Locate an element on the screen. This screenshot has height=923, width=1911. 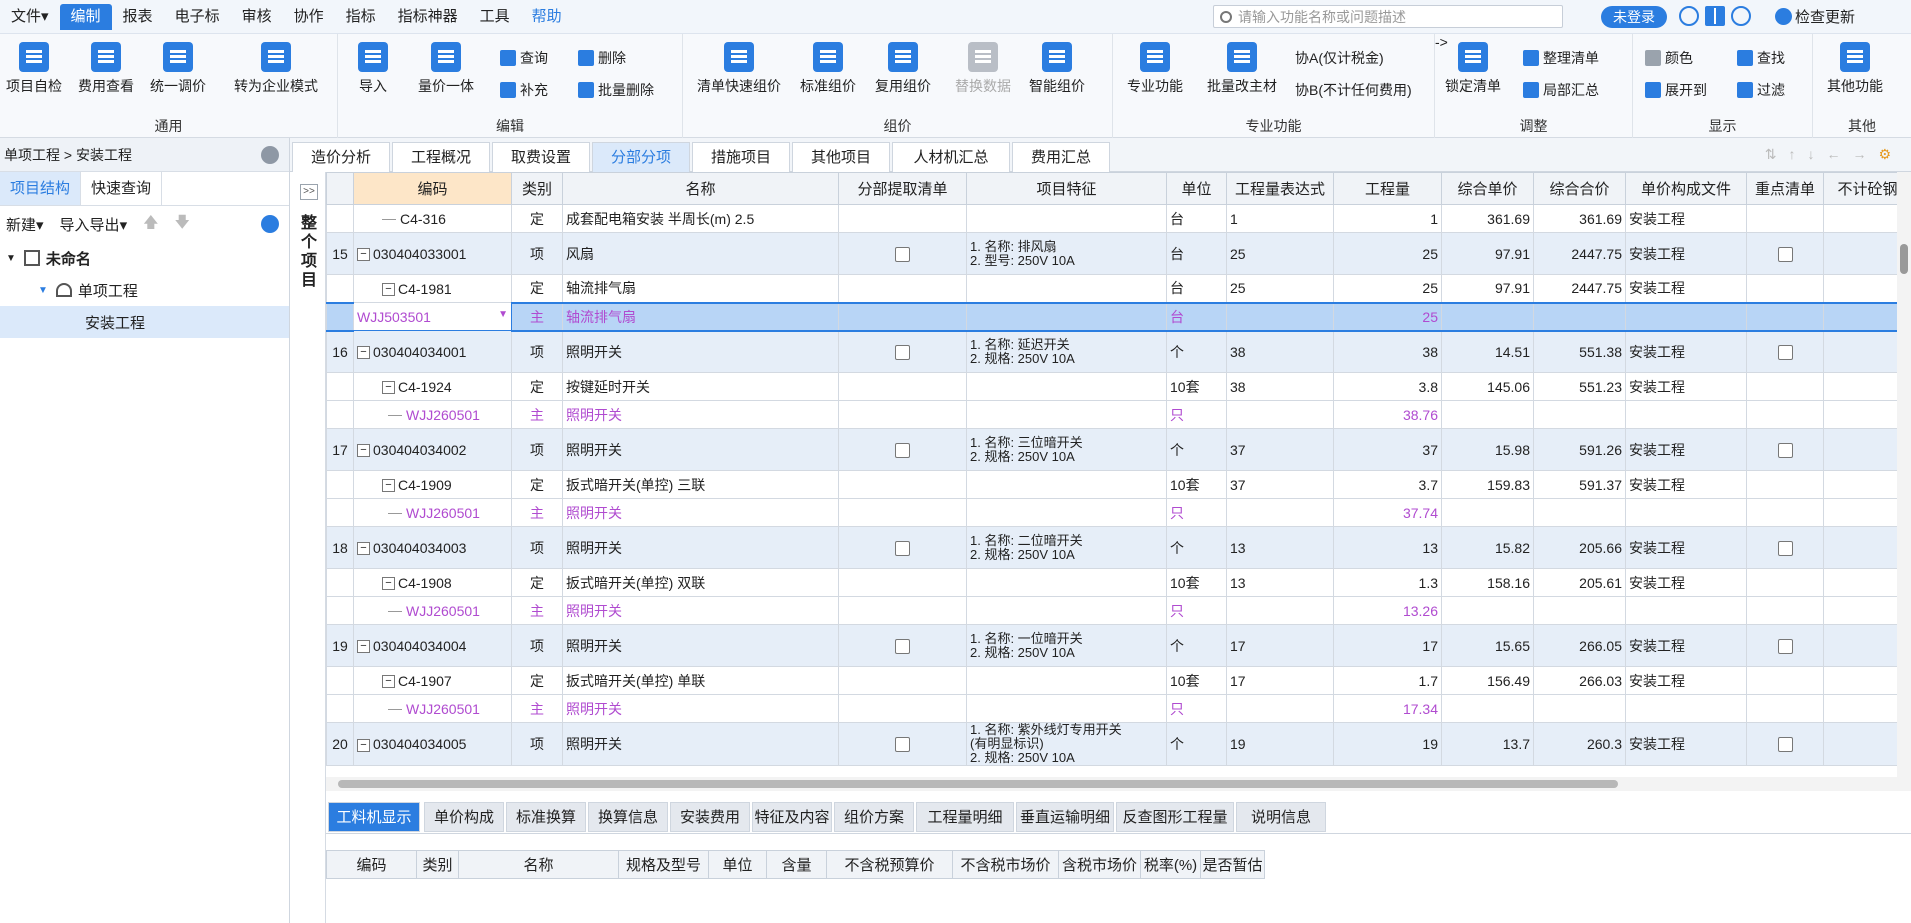
menu-item: 帮助 is located at coordinates (547, 17).